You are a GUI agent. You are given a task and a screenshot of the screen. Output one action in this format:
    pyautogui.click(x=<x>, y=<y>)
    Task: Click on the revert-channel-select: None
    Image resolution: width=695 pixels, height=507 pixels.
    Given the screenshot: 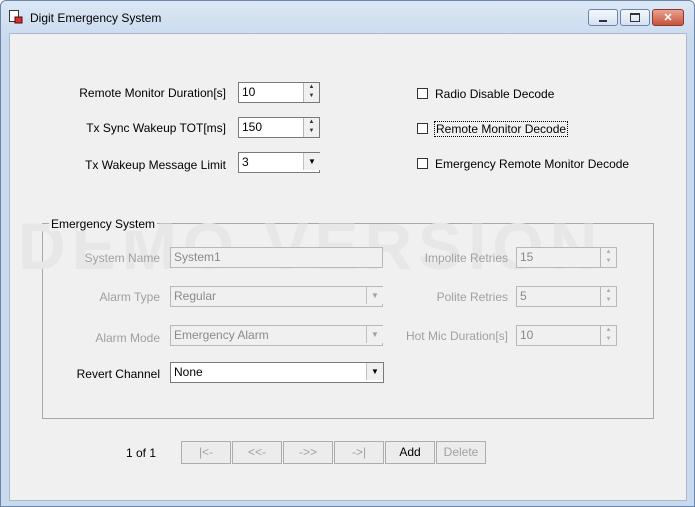 What is the action you would take?
    pyautogui.click(x=277, y=372)
    